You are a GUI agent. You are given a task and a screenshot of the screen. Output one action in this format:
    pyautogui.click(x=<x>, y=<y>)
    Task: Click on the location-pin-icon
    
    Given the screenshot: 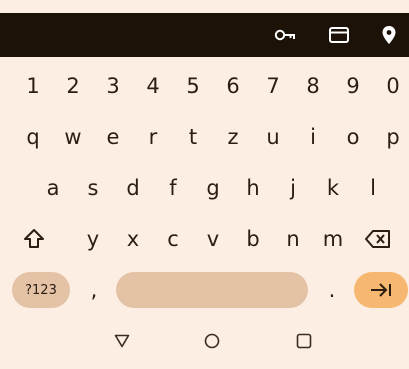 What is the action you would take?
    pyautogui.click(x=389, y=35)
    